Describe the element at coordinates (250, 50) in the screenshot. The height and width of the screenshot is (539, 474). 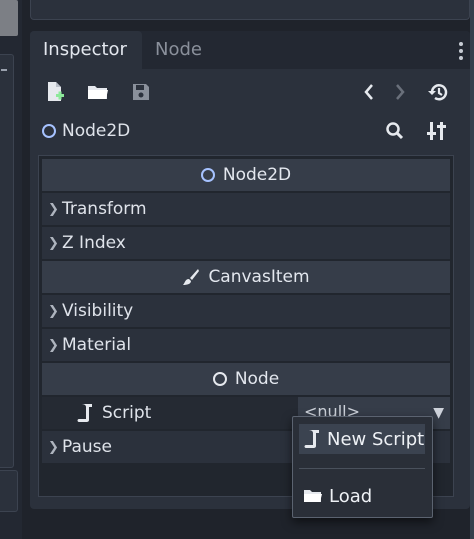
I see `dock-tab-bar: Inspector Node` at that location.